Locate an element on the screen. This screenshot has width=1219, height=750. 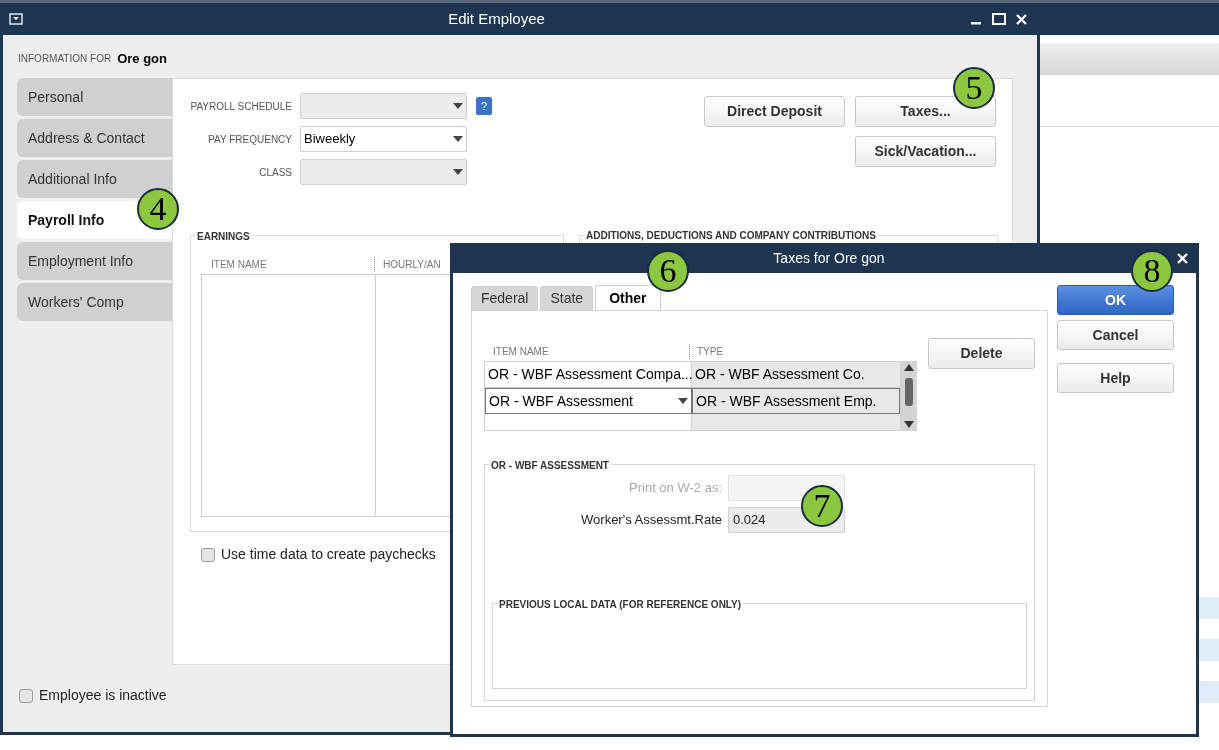
sidebar-tab: Address & Contact is located at coordinates (94, 138).